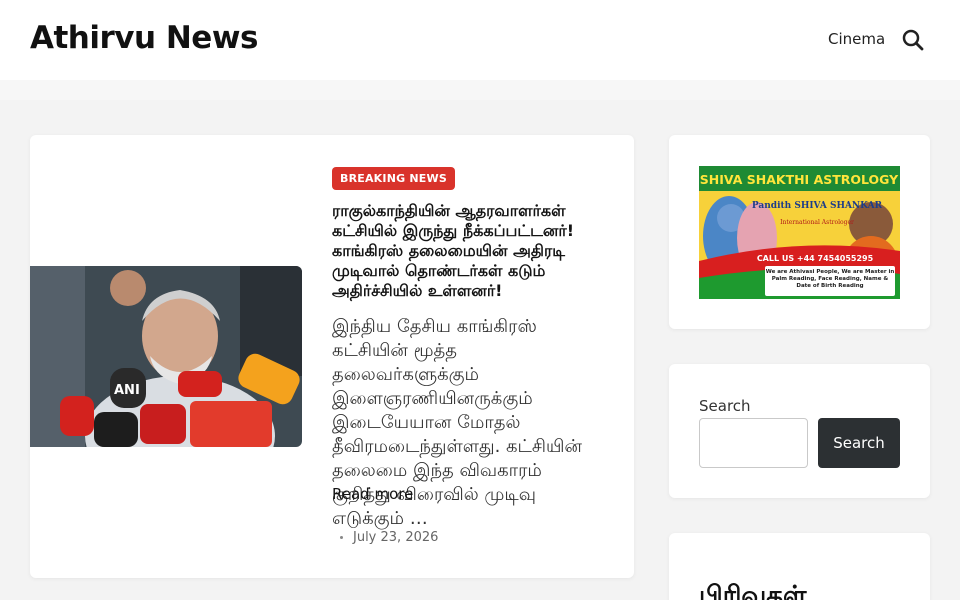 This screenshot has width=960, height=600. I want to click on search-widget: Search Search, so click(799, 431).